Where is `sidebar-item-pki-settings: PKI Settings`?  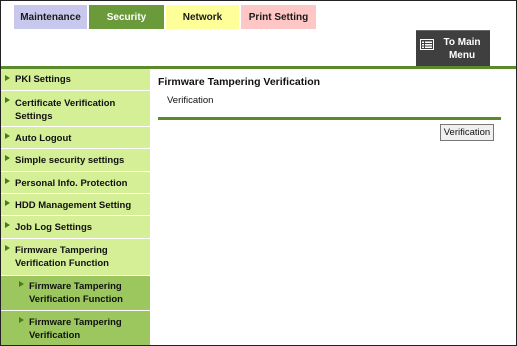 sidebar-item-pki-settings: PKI Settings is located at coordinates (75, 80).